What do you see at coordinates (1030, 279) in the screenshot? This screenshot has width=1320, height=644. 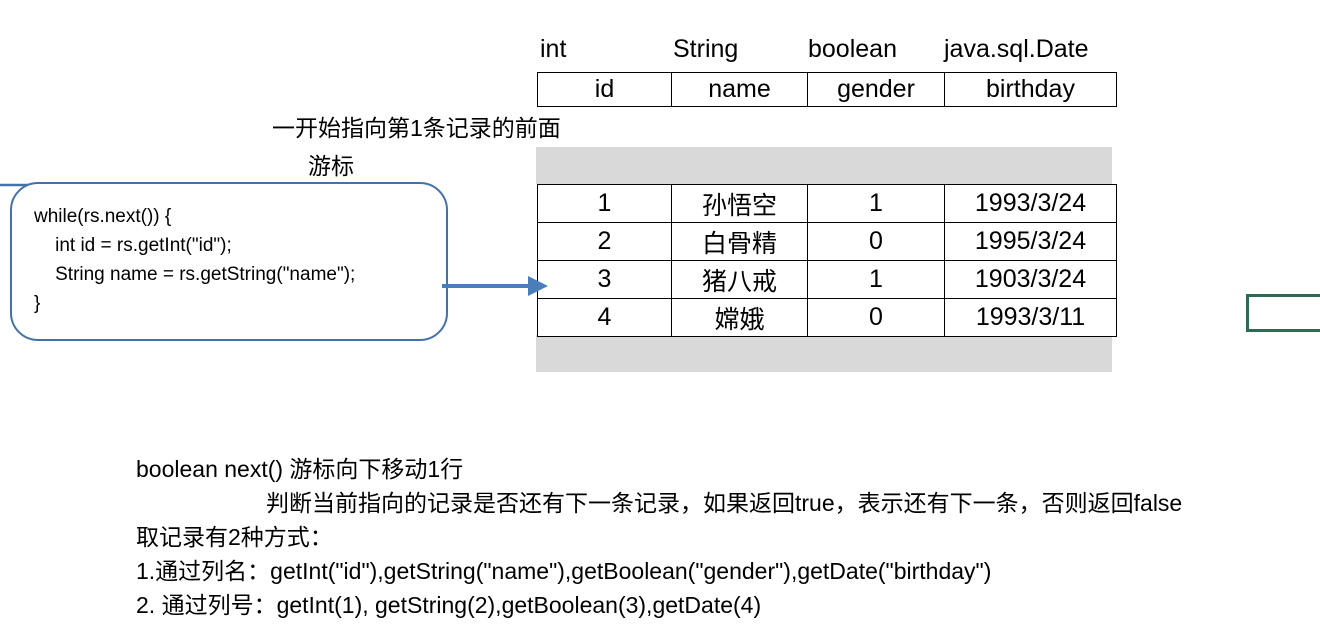 I see `cell-birthday: 1903/3/24` at bounding box center [1030, 279].